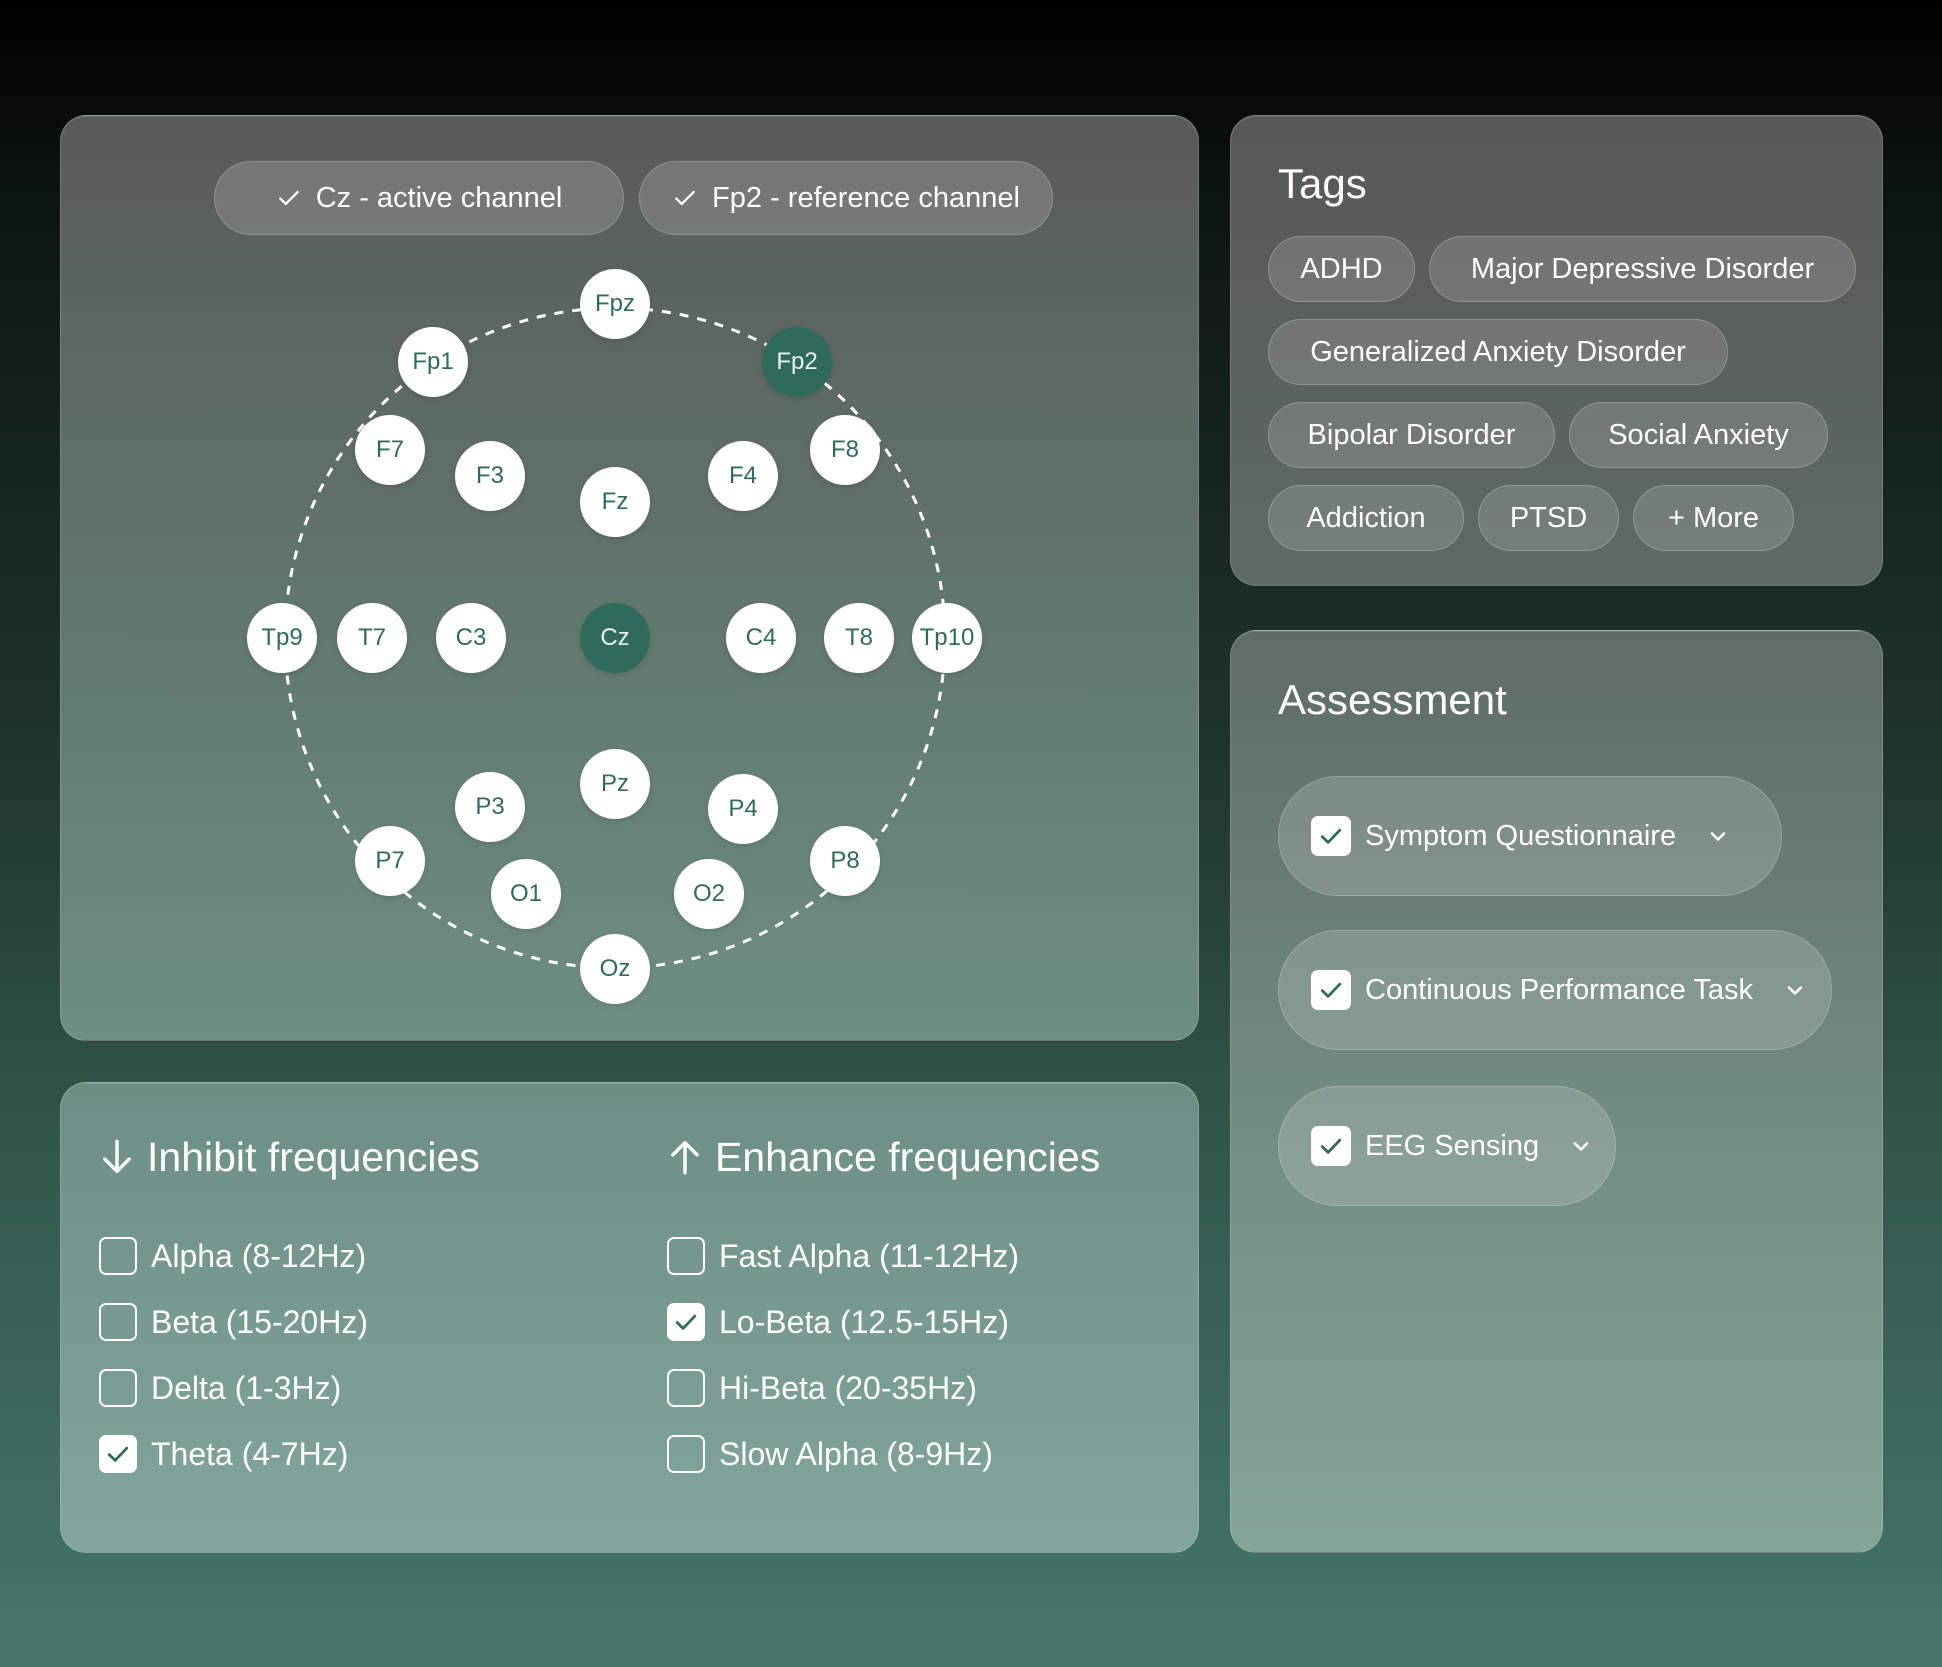 Image resolution: width=1942 pixels, height=1667 pixels. What do you see at coordinates (282, 638) in the screenshot?
I see `electrode-tp9: Tp9` at bounding box center [282, 638].